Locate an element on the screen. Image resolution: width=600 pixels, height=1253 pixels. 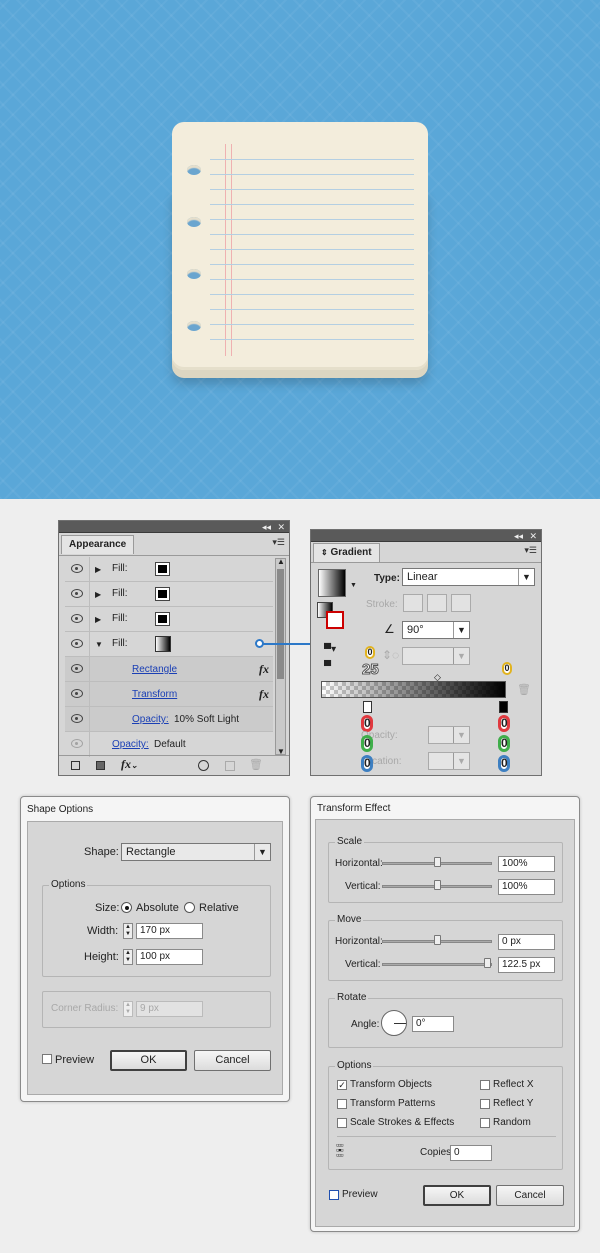
move-vertical-slider is located at coordinates (437, 963).